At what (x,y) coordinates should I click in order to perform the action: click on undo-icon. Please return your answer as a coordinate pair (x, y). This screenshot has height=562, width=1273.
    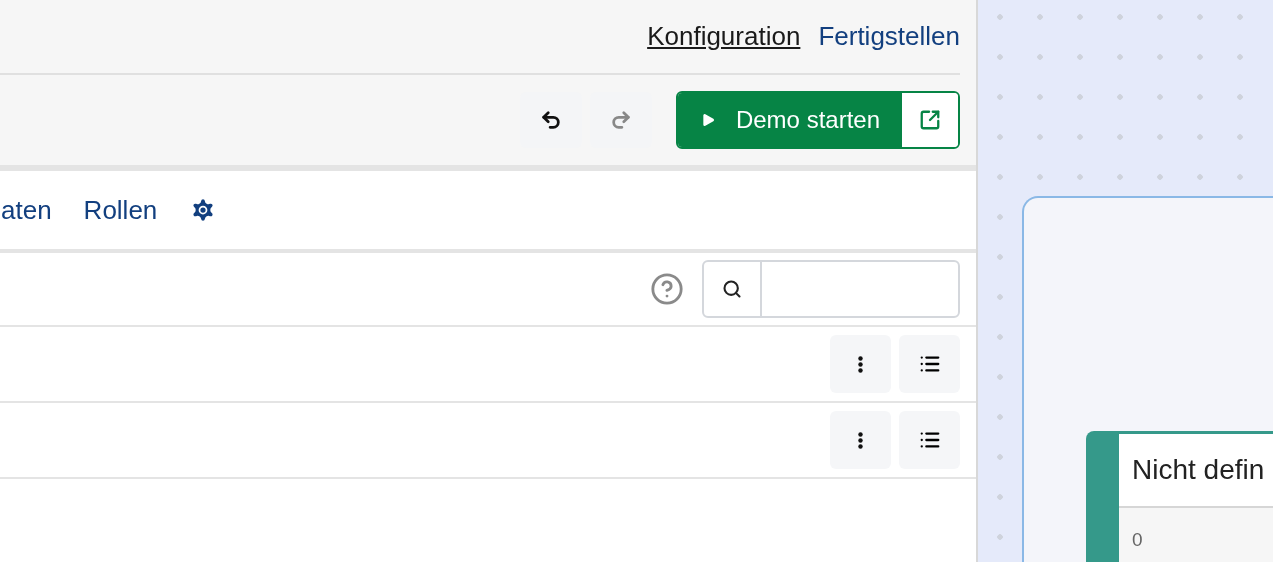
    Looking at the image, I should click on (550, 120).